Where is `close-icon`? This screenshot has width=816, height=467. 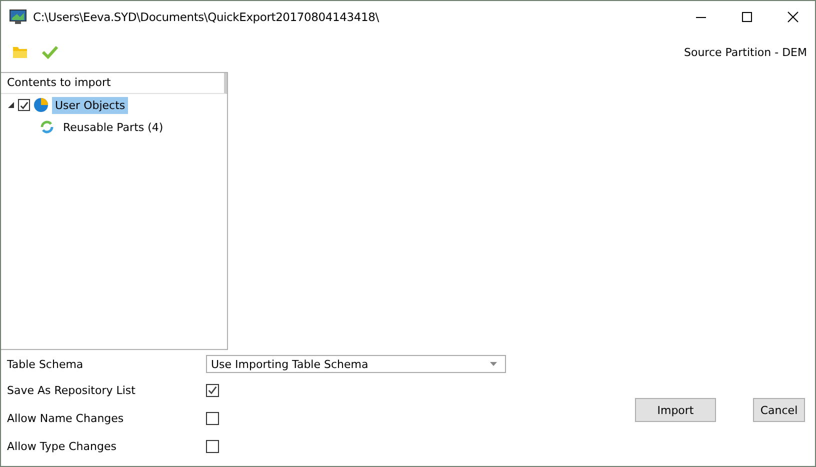 close-icon is located at coordinates (793, 16).